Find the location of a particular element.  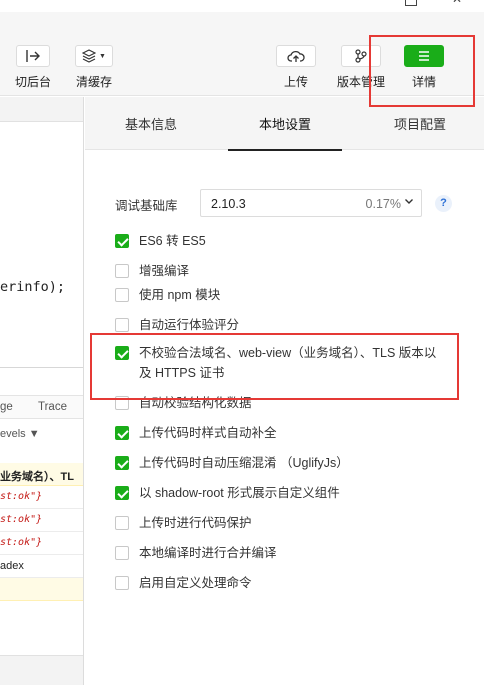

upload-label: 上传 is located at coordinates (295, 82).